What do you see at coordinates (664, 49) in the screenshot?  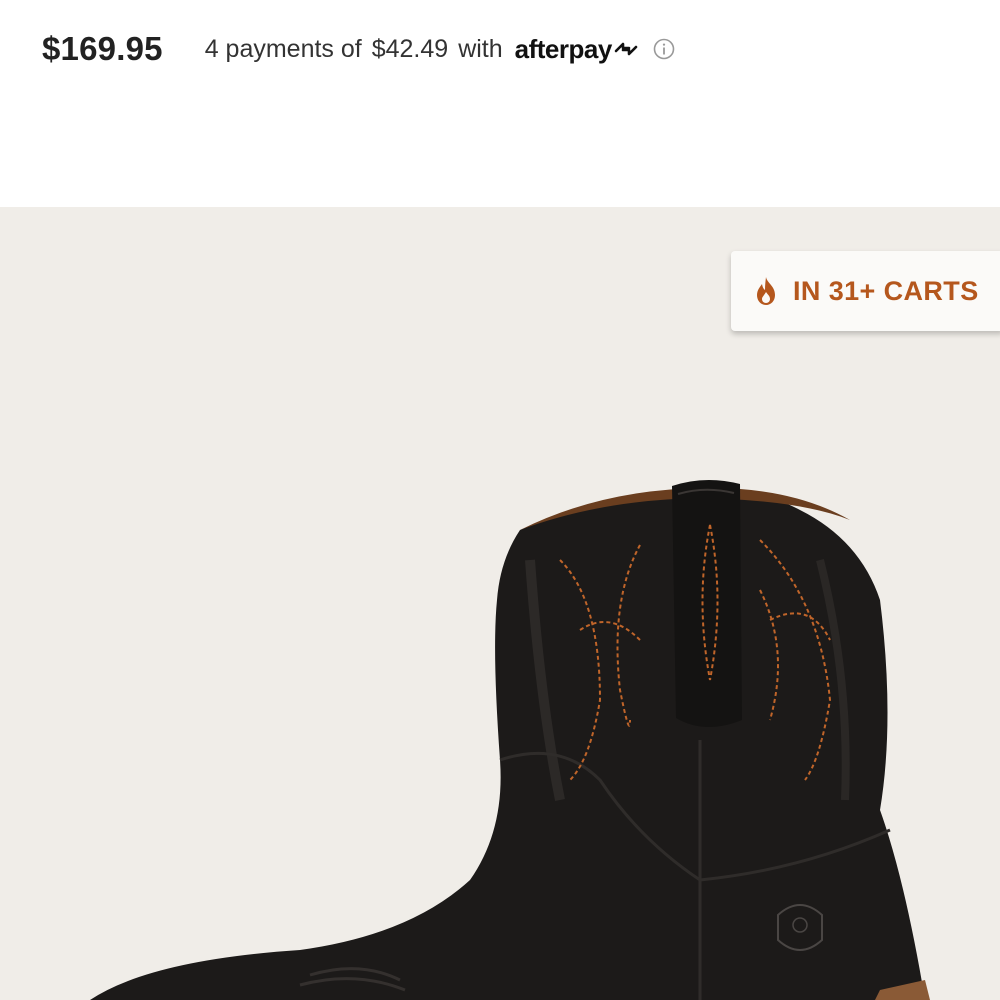 I see `info-icon` at bounding box center [664, 49].